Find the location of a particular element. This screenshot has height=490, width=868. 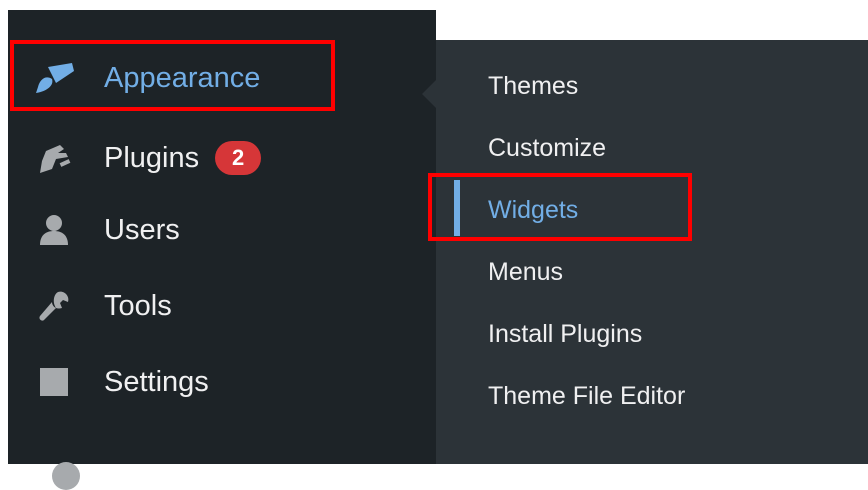

menu-item-plugins: Plugins 2 is located at coordinates (222, 158).